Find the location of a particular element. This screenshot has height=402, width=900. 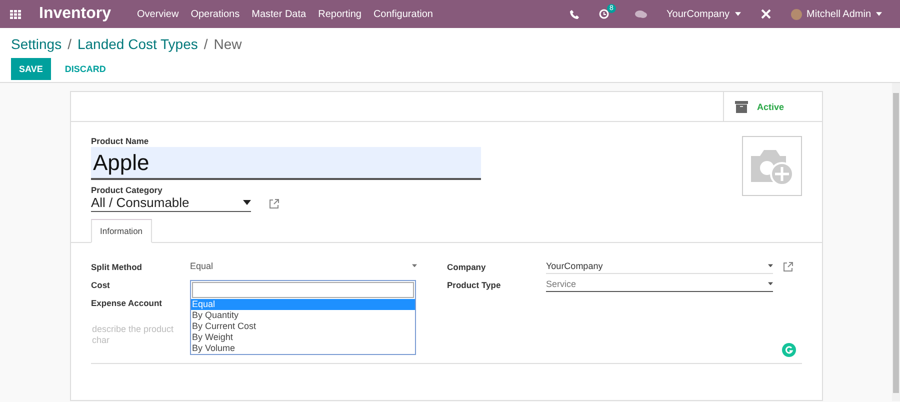

breadcrumb: Landed Cost Types is located at coordinates (137, 44).